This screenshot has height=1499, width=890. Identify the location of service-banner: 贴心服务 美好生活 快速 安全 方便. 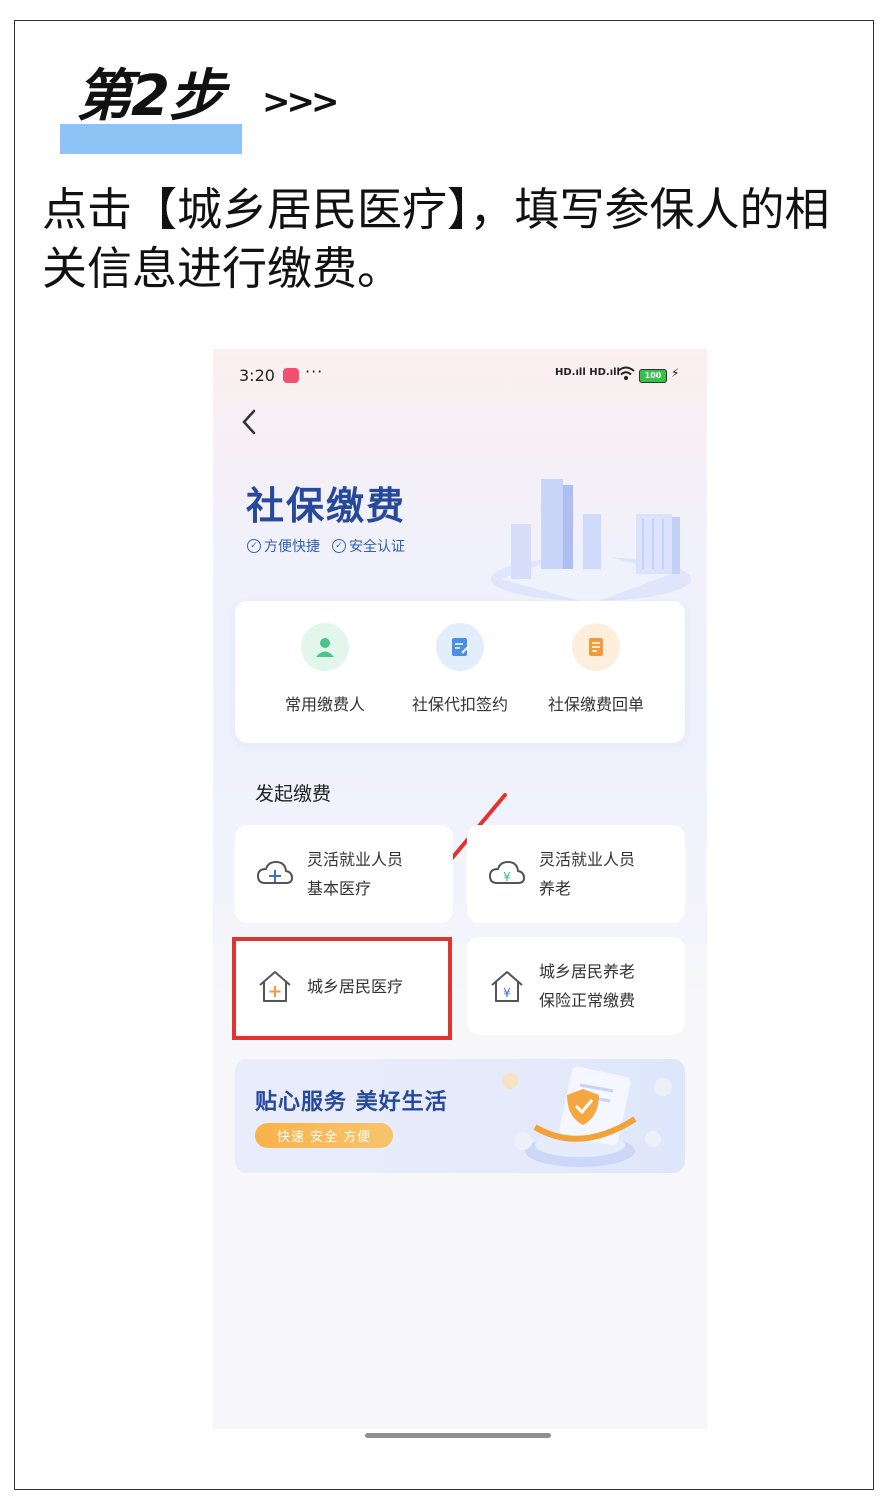
(460, 1116).